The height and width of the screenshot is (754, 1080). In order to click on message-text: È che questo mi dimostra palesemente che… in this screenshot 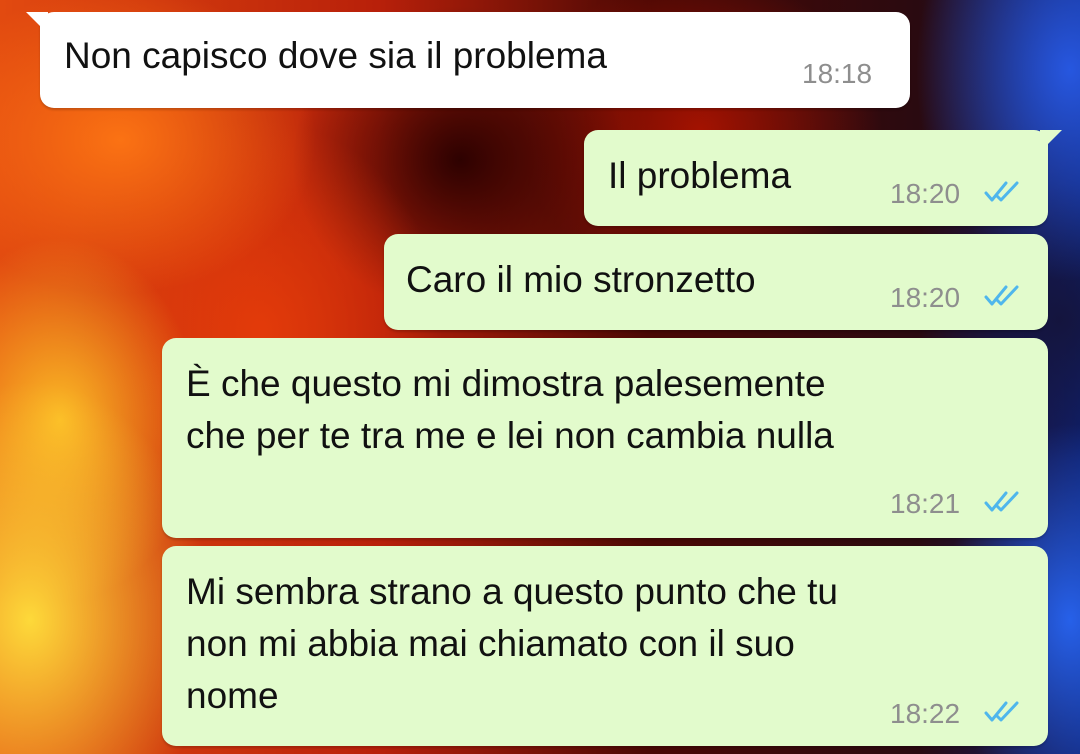, I will do `click(510, 409)`.